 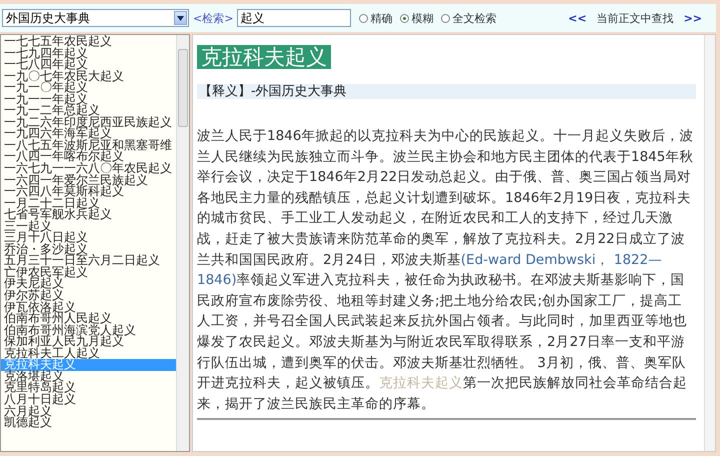 I want to click on search-mode-radio: 全文检索, so click(x=468, y=18).